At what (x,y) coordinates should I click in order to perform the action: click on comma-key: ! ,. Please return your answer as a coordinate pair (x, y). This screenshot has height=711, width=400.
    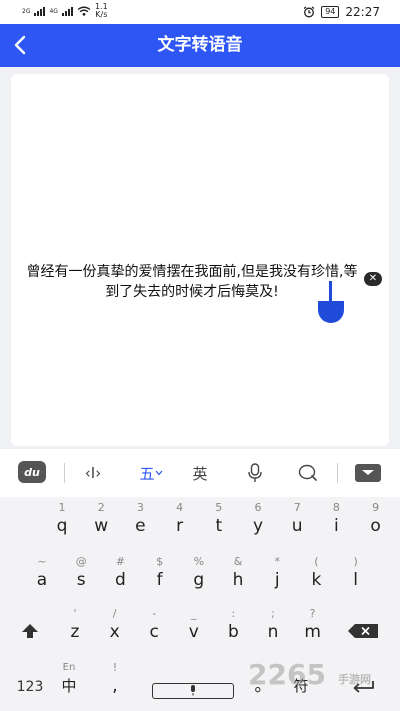
    Looking at the image, I should click on (115, 683).